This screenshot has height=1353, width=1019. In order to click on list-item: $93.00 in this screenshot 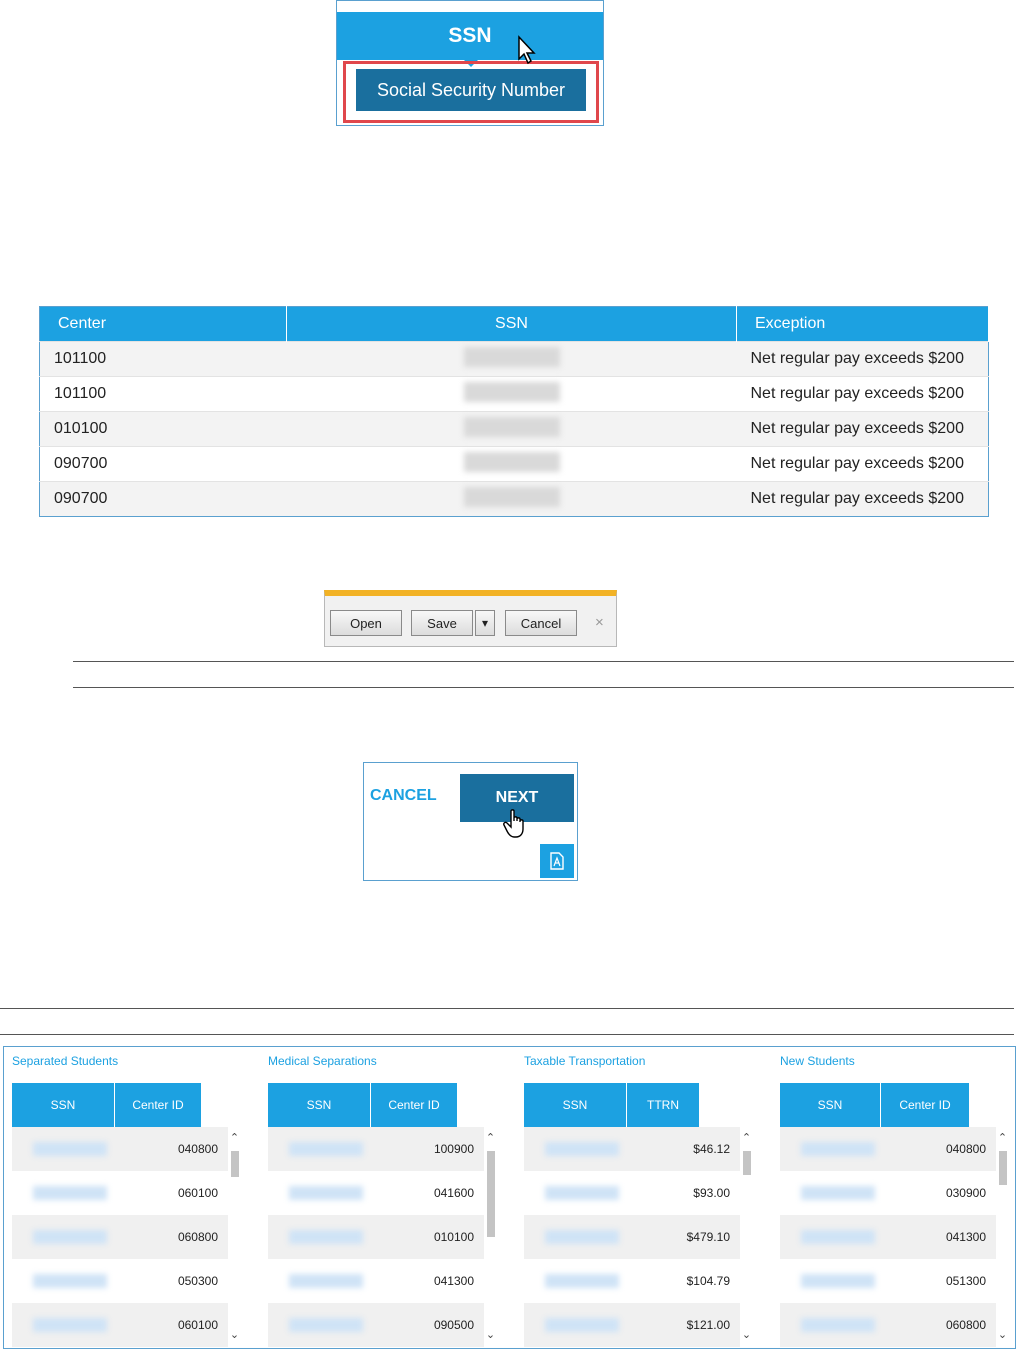, I will do `click(632, 1193)`.